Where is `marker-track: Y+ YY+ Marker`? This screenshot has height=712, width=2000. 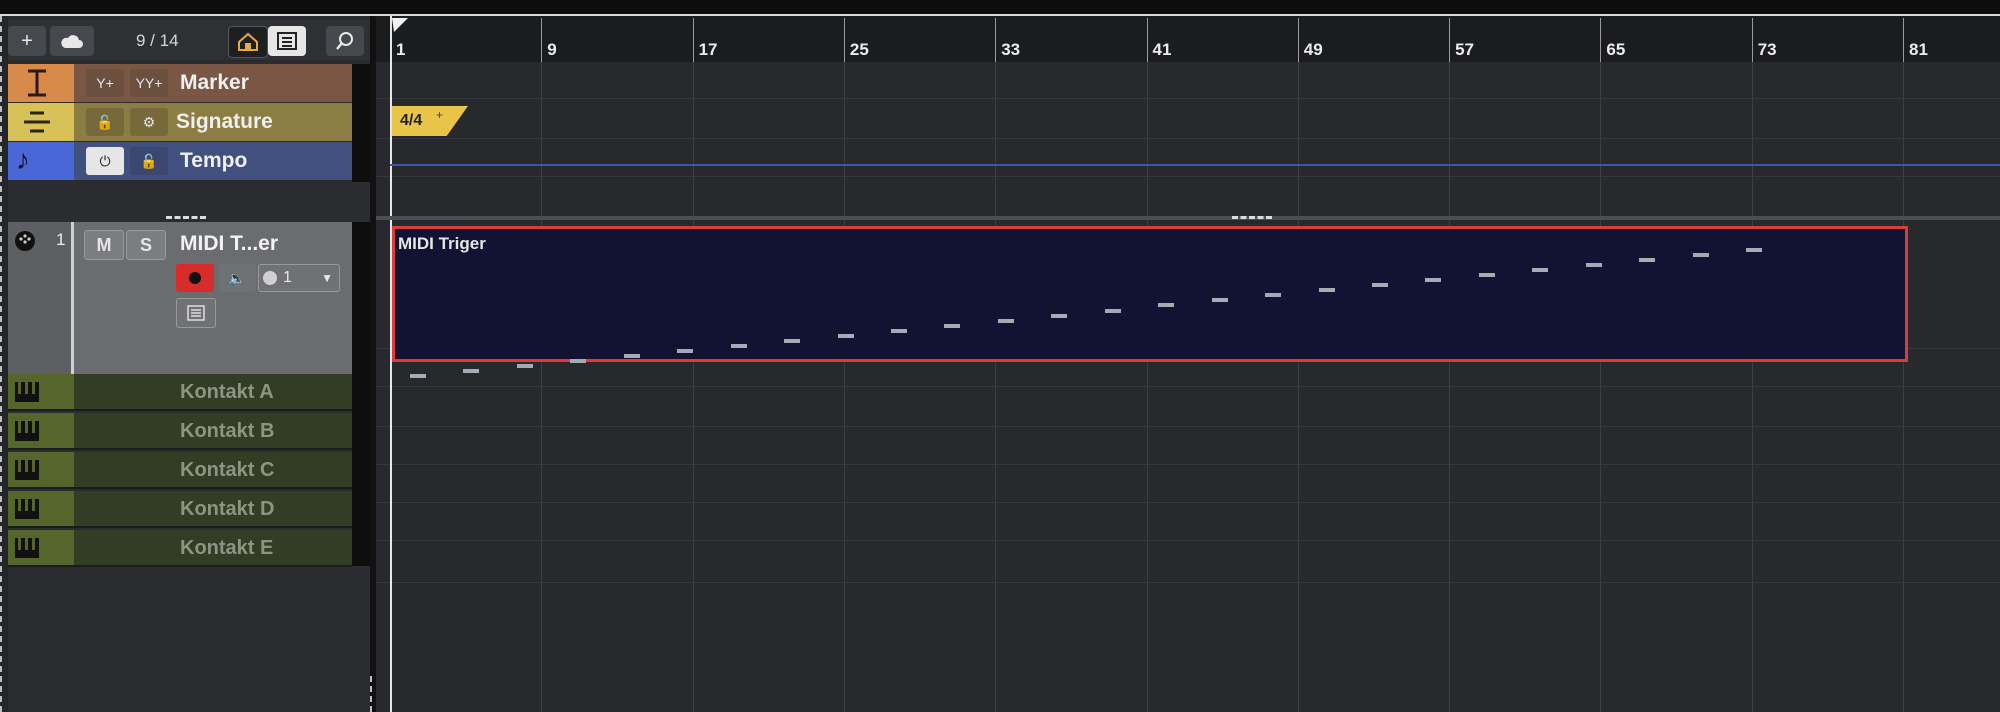
marker-track: Y+ YY+ Marker is located at coordinates (180, 83).